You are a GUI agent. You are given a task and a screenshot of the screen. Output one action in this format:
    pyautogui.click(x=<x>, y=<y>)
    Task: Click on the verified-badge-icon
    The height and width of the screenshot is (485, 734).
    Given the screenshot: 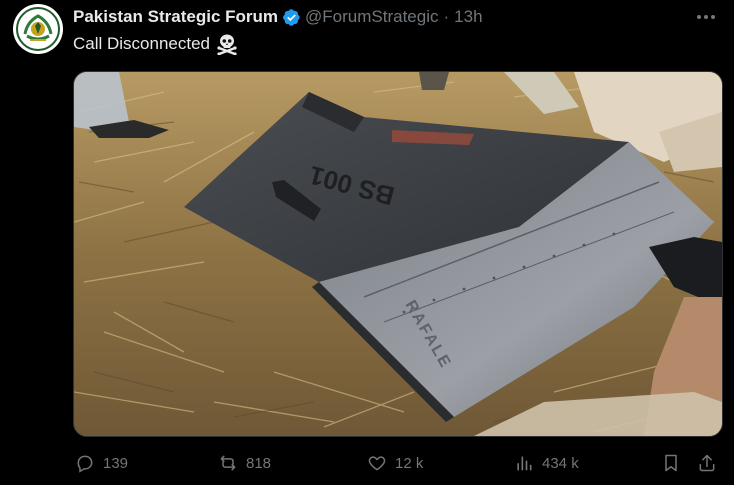 What is the action you would take?
    pyautogui.click(x=291, y=17)
    